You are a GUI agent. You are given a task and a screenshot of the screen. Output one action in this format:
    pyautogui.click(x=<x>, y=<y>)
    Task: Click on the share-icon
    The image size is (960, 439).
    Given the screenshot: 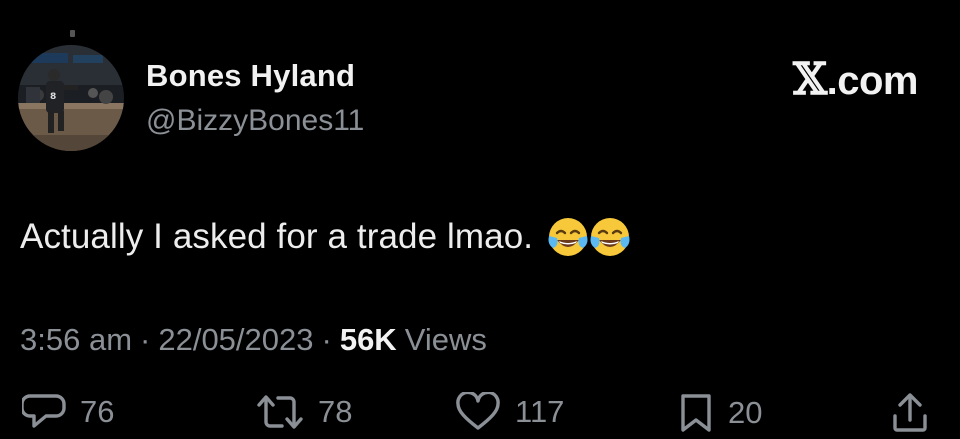 What is the action you would take?
    pyautogui.click(x=910, y=412)
    